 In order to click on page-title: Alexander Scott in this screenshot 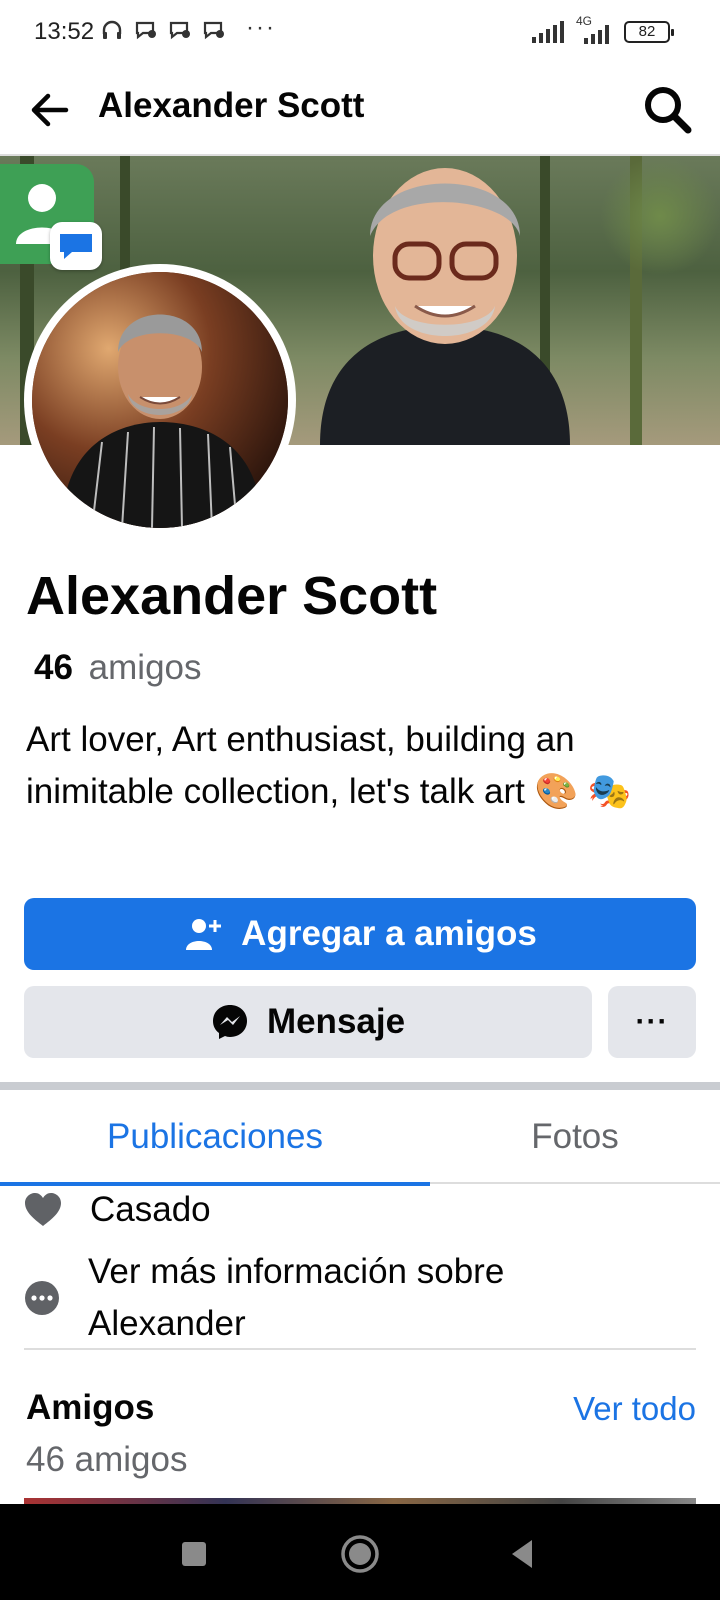, I will do `click(231, 105)`.